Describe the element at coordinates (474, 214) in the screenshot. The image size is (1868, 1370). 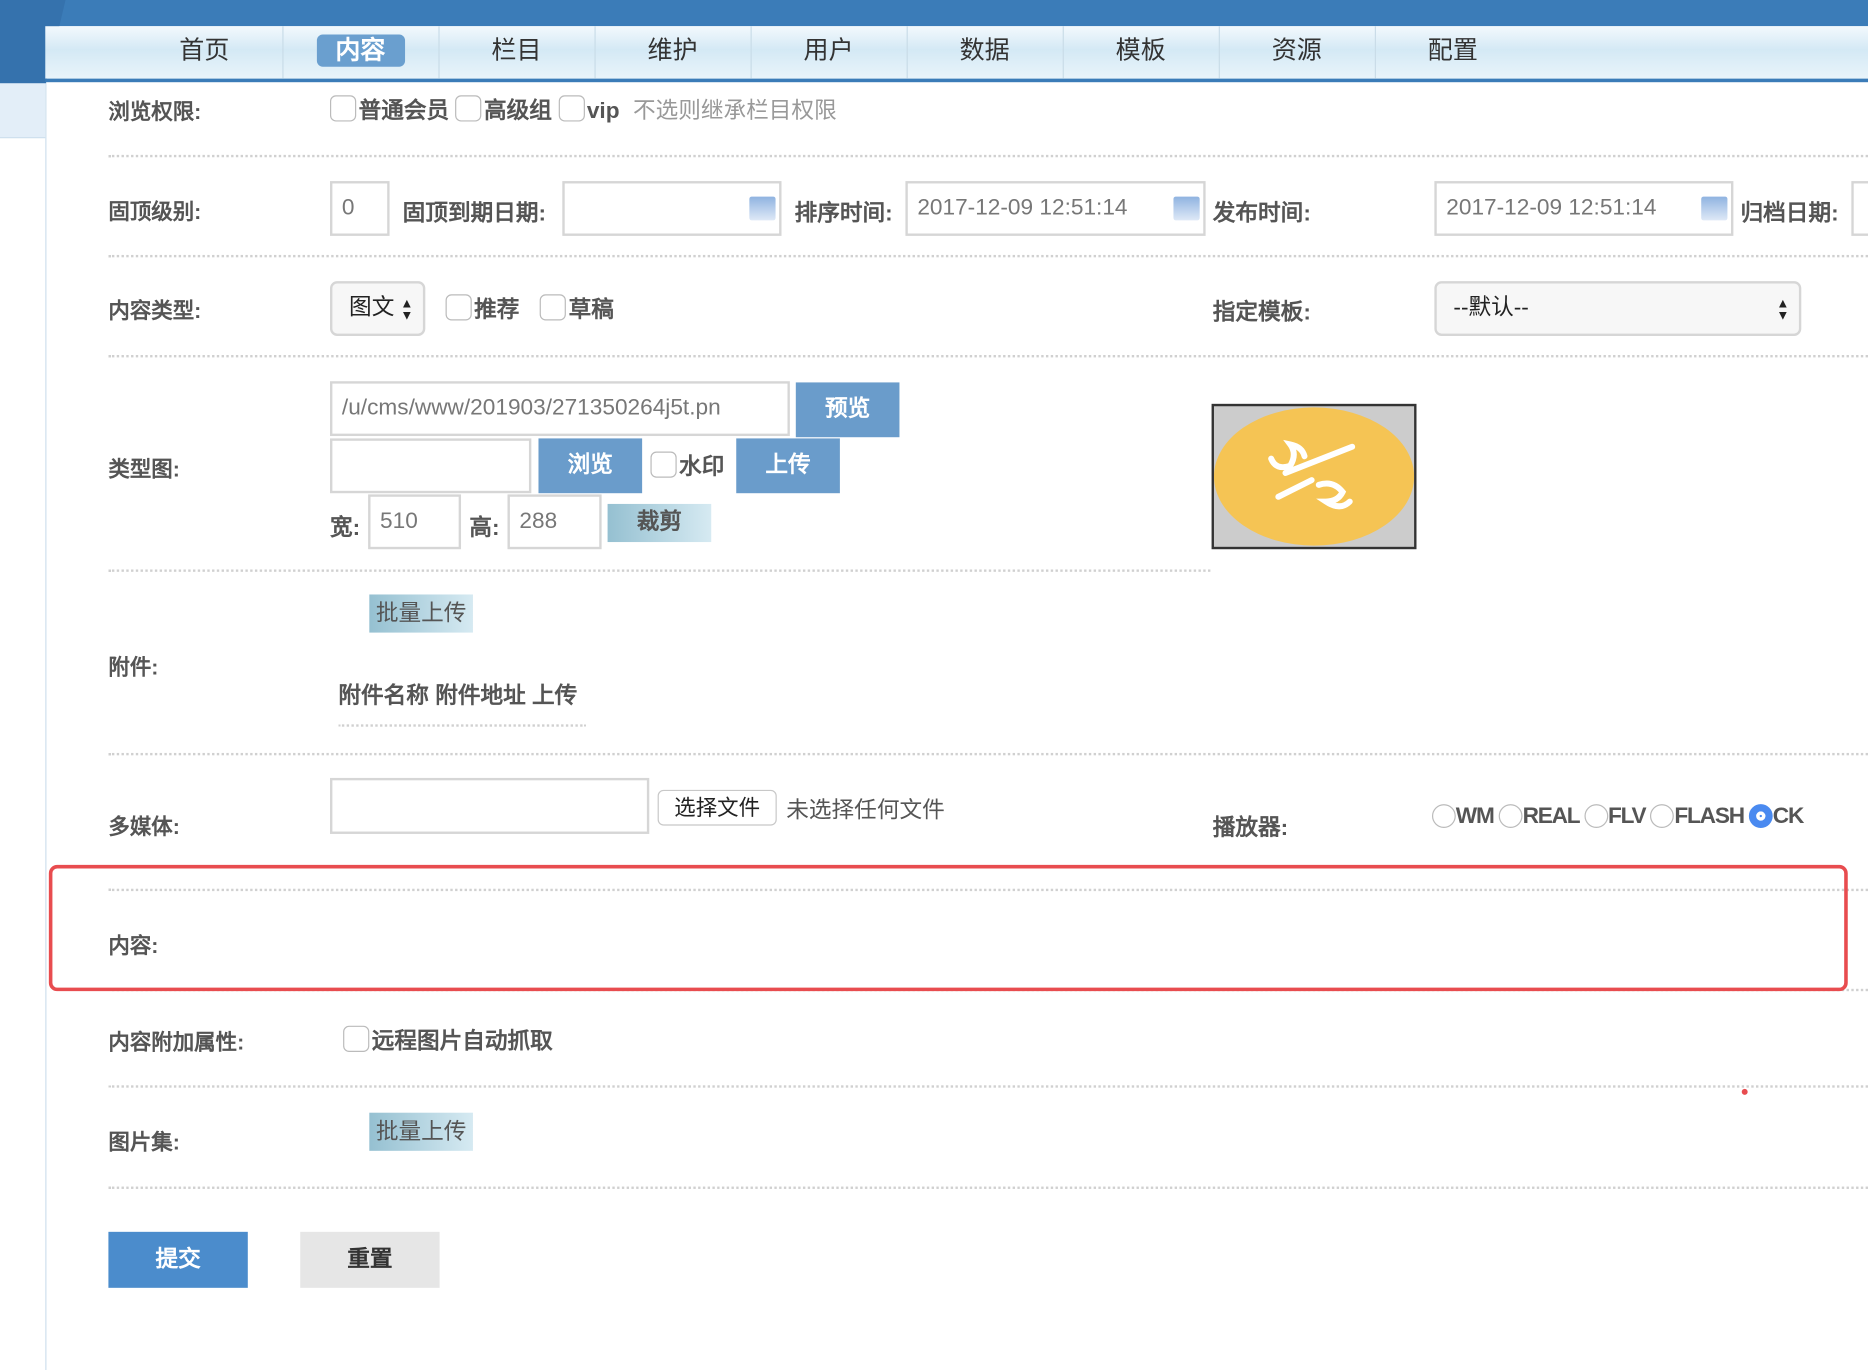
I see `top-expire-label: 固顶到期日期:` at that location.